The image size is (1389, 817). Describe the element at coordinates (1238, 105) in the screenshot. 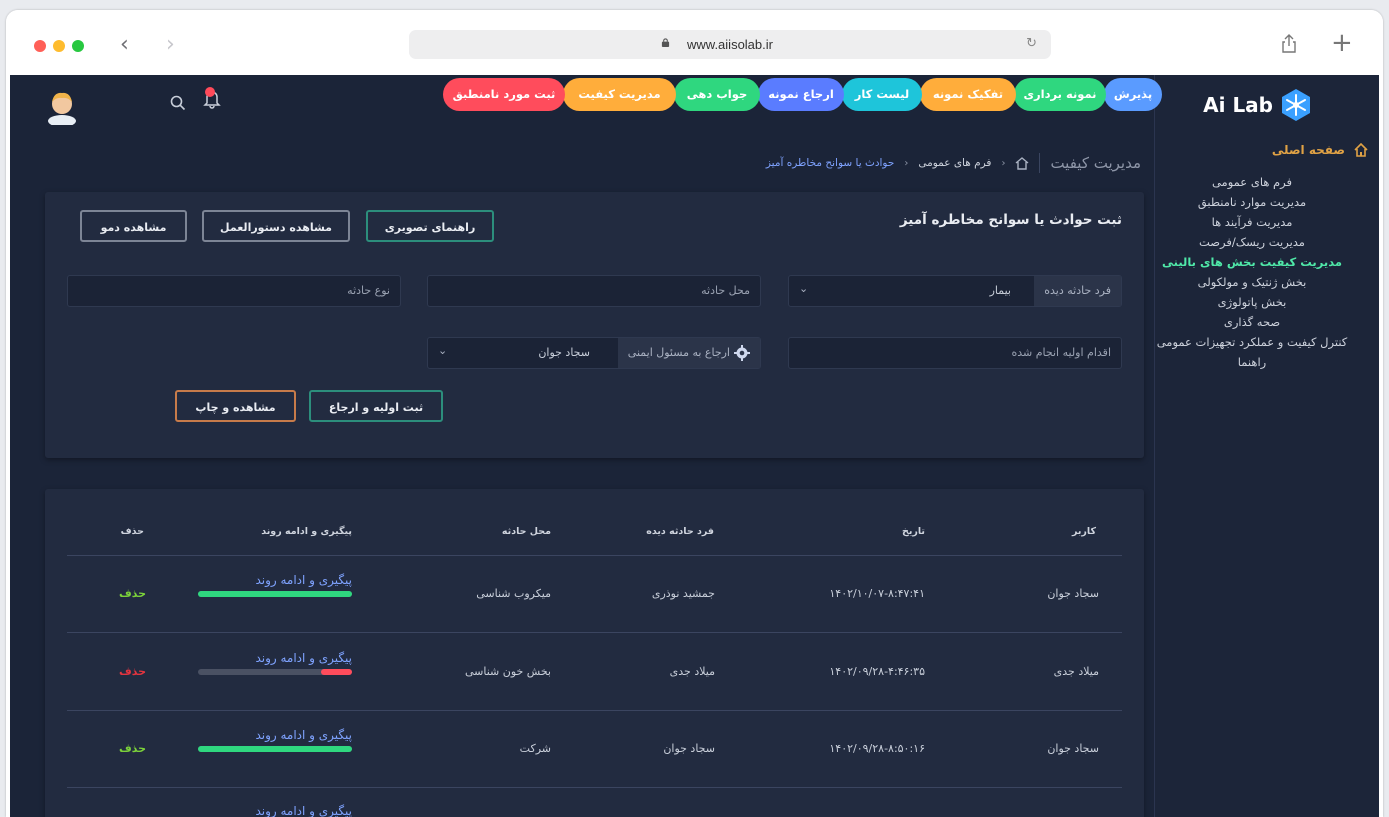

I see `logo-text: Ai Lab` at that location.